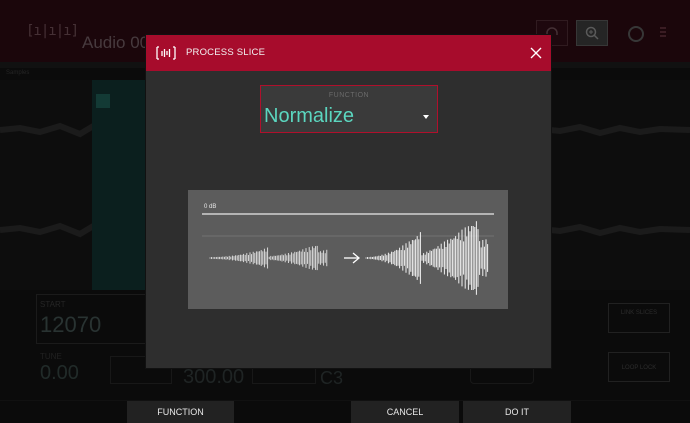 The image size is (690, 423). What do you see at coordinates (349, 95) in the screenshot?
I see `function-select-label: FUNCTION` at bounding box center [349, 95].